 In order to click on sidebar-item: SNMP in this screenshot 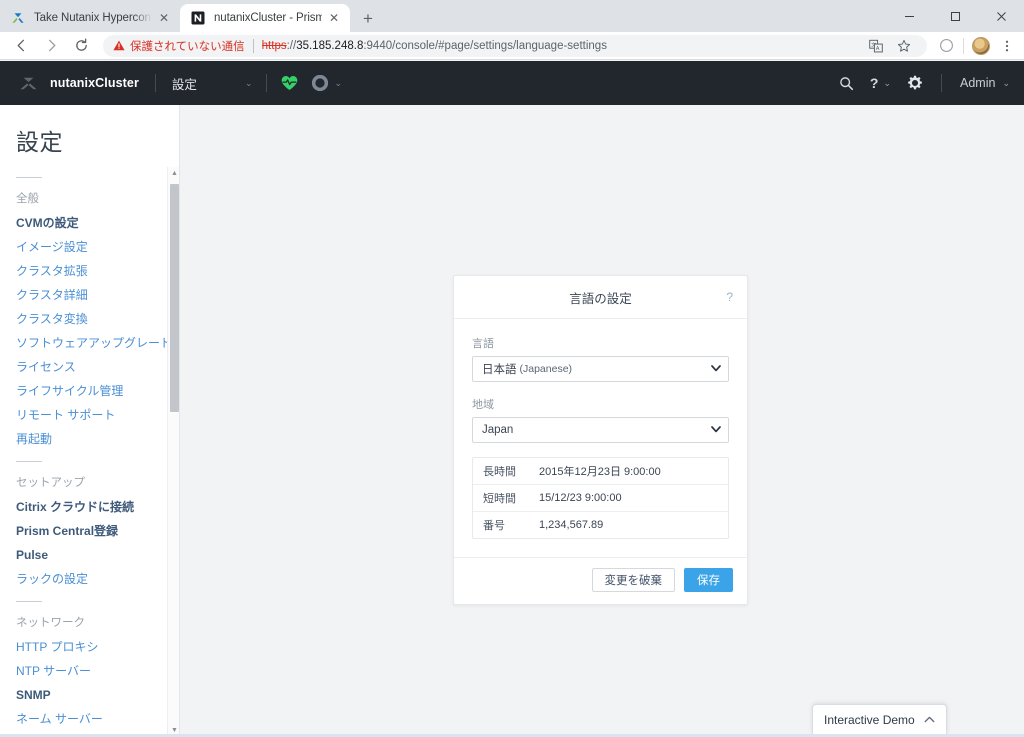, I will do `click(89, 695)`.